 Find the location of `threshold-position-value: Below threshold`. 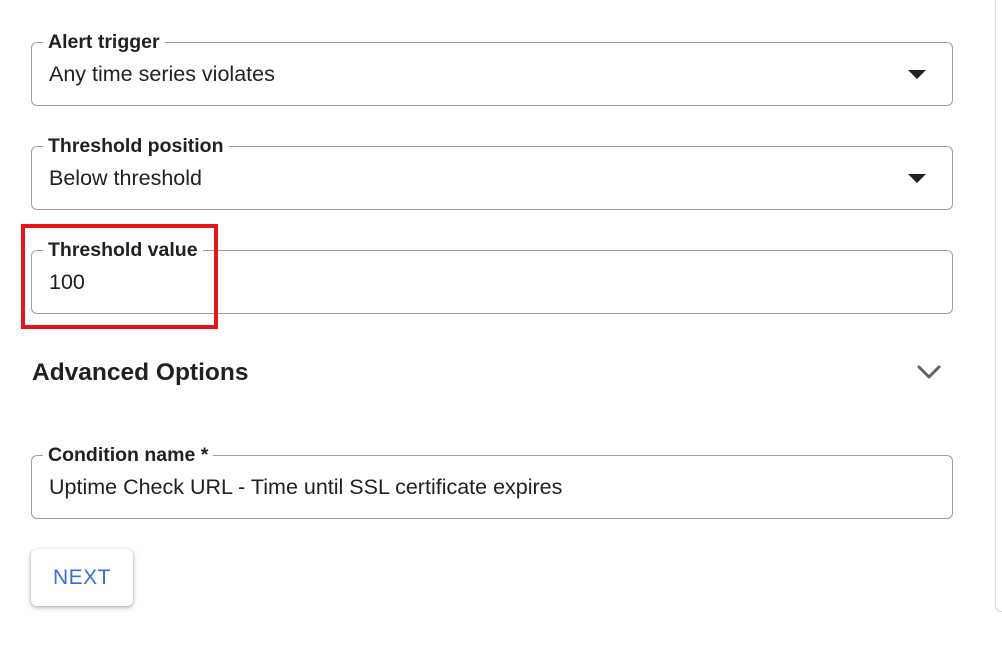

threshold-position-value: Below threshold is located at coordinates (125, 178).